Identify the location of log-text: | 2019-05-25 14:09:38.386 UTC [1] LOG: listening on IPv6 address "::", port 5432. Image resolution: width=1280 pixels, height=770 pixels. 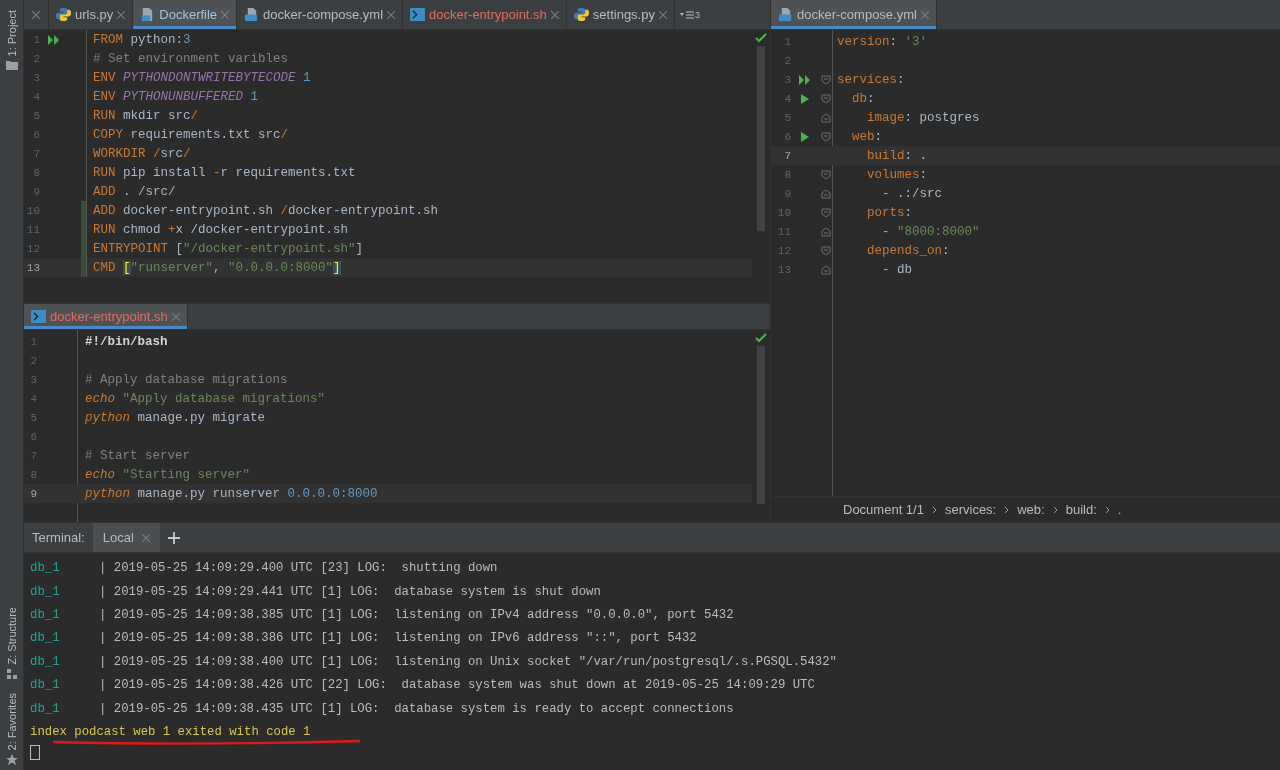
(398, 638).